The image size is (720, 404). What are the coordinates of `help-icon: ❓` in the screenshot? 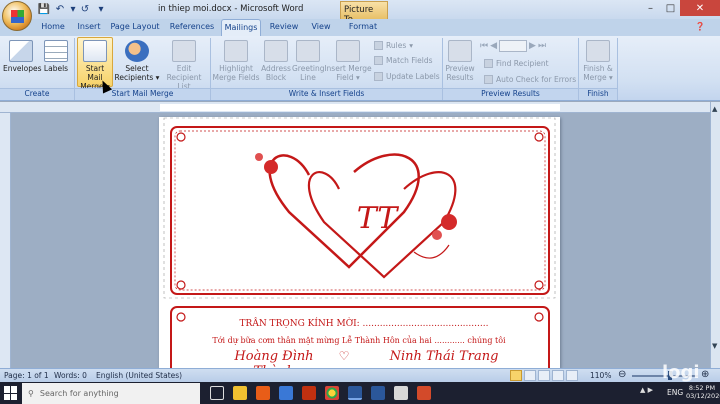 It's located at (700, 26).